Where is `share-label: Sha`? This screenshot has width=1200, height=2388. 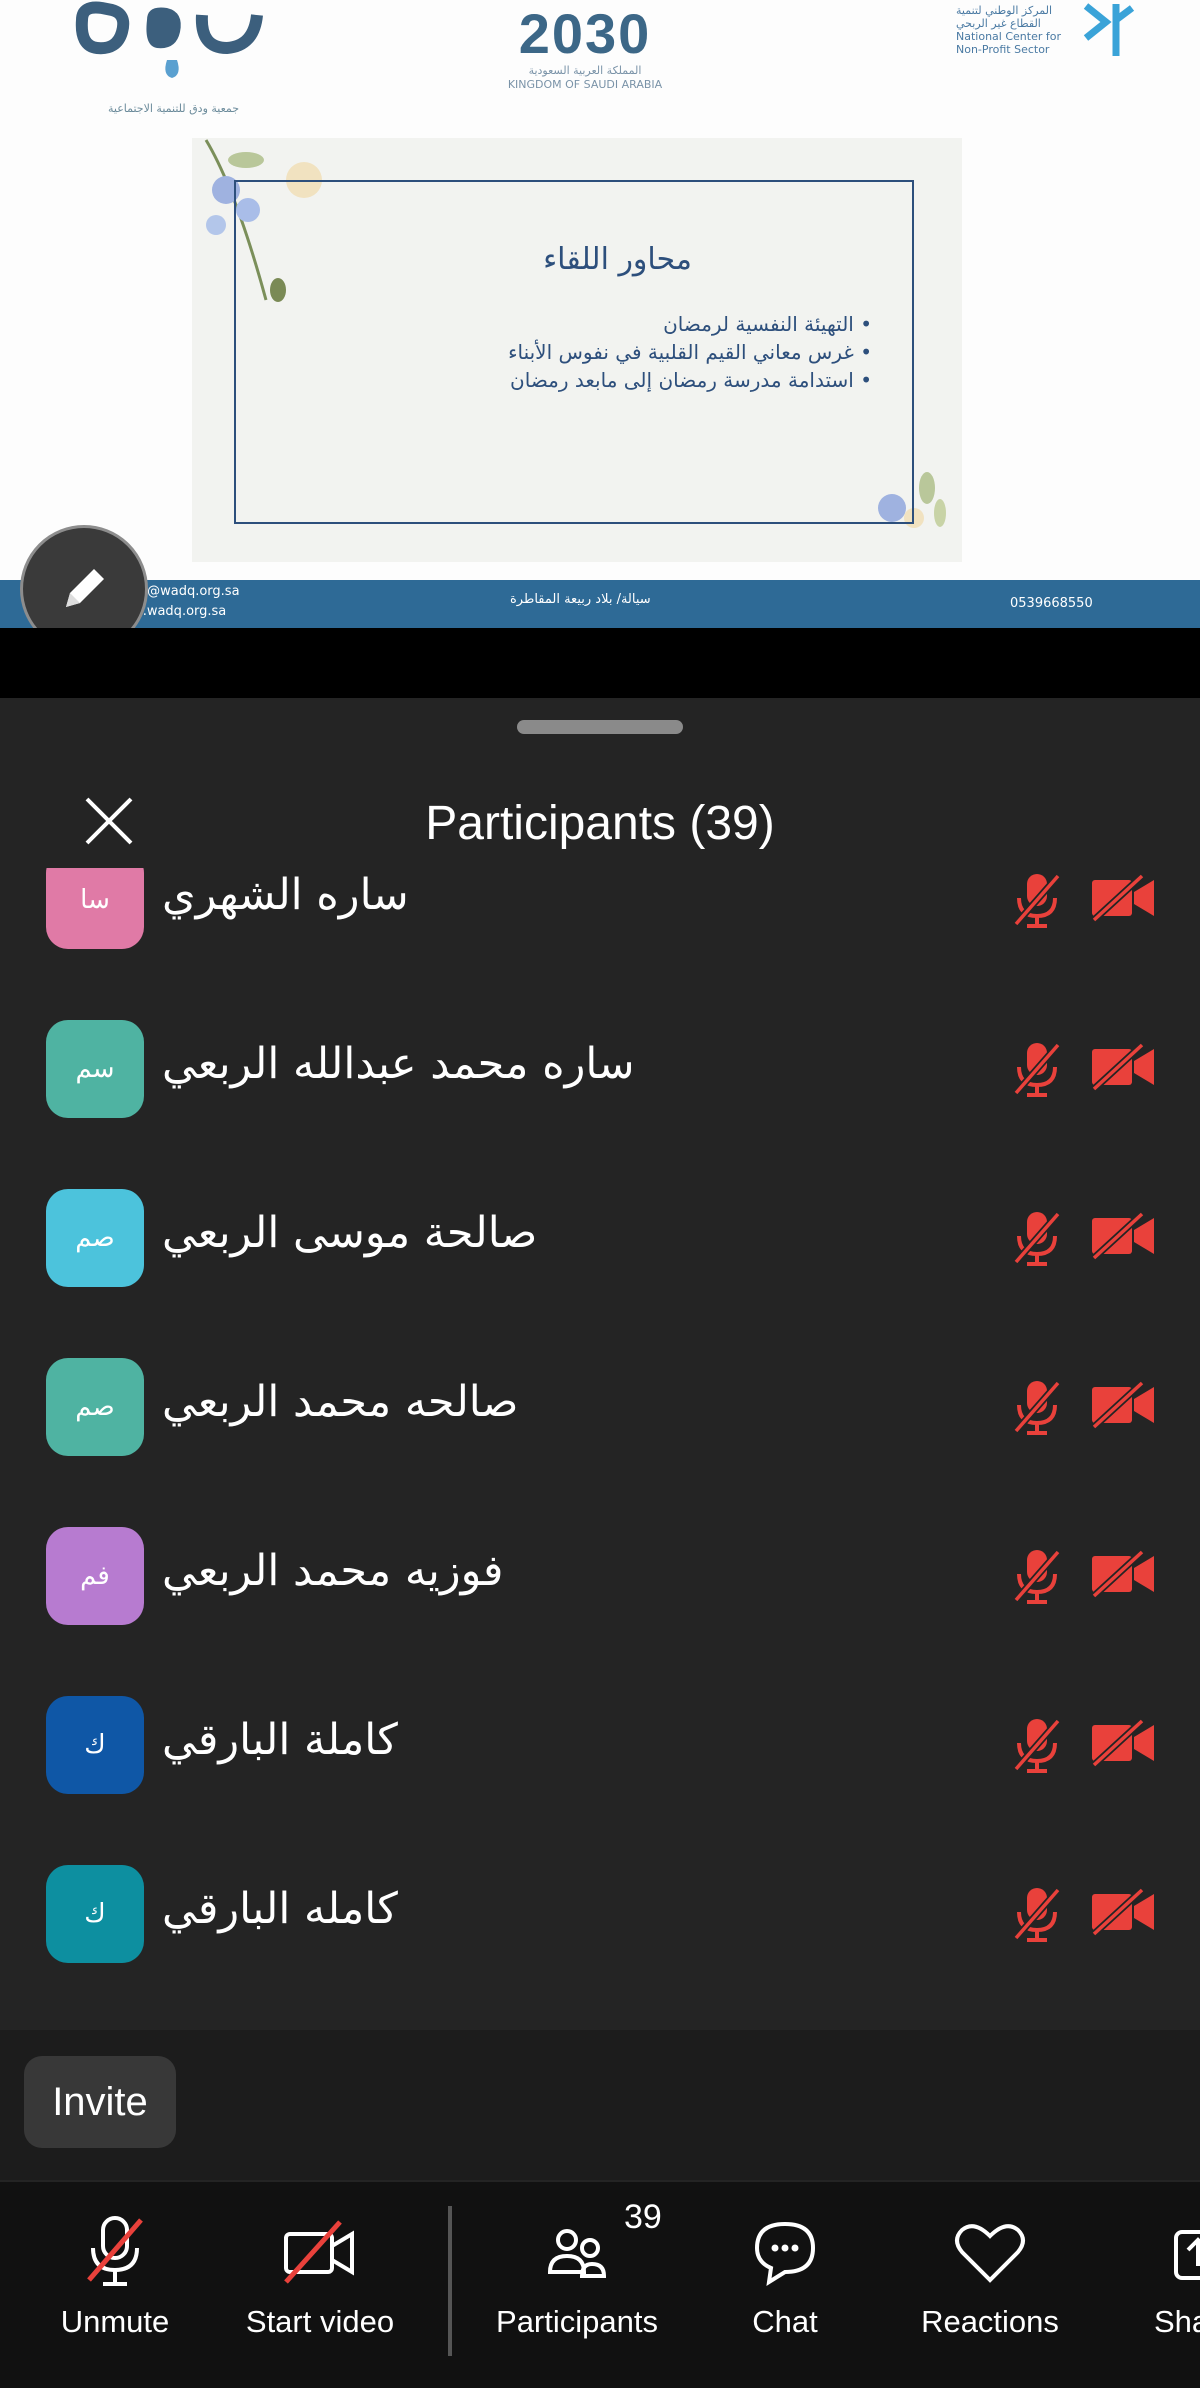 share-label: Sha is located at coordinates (1177, 2321).